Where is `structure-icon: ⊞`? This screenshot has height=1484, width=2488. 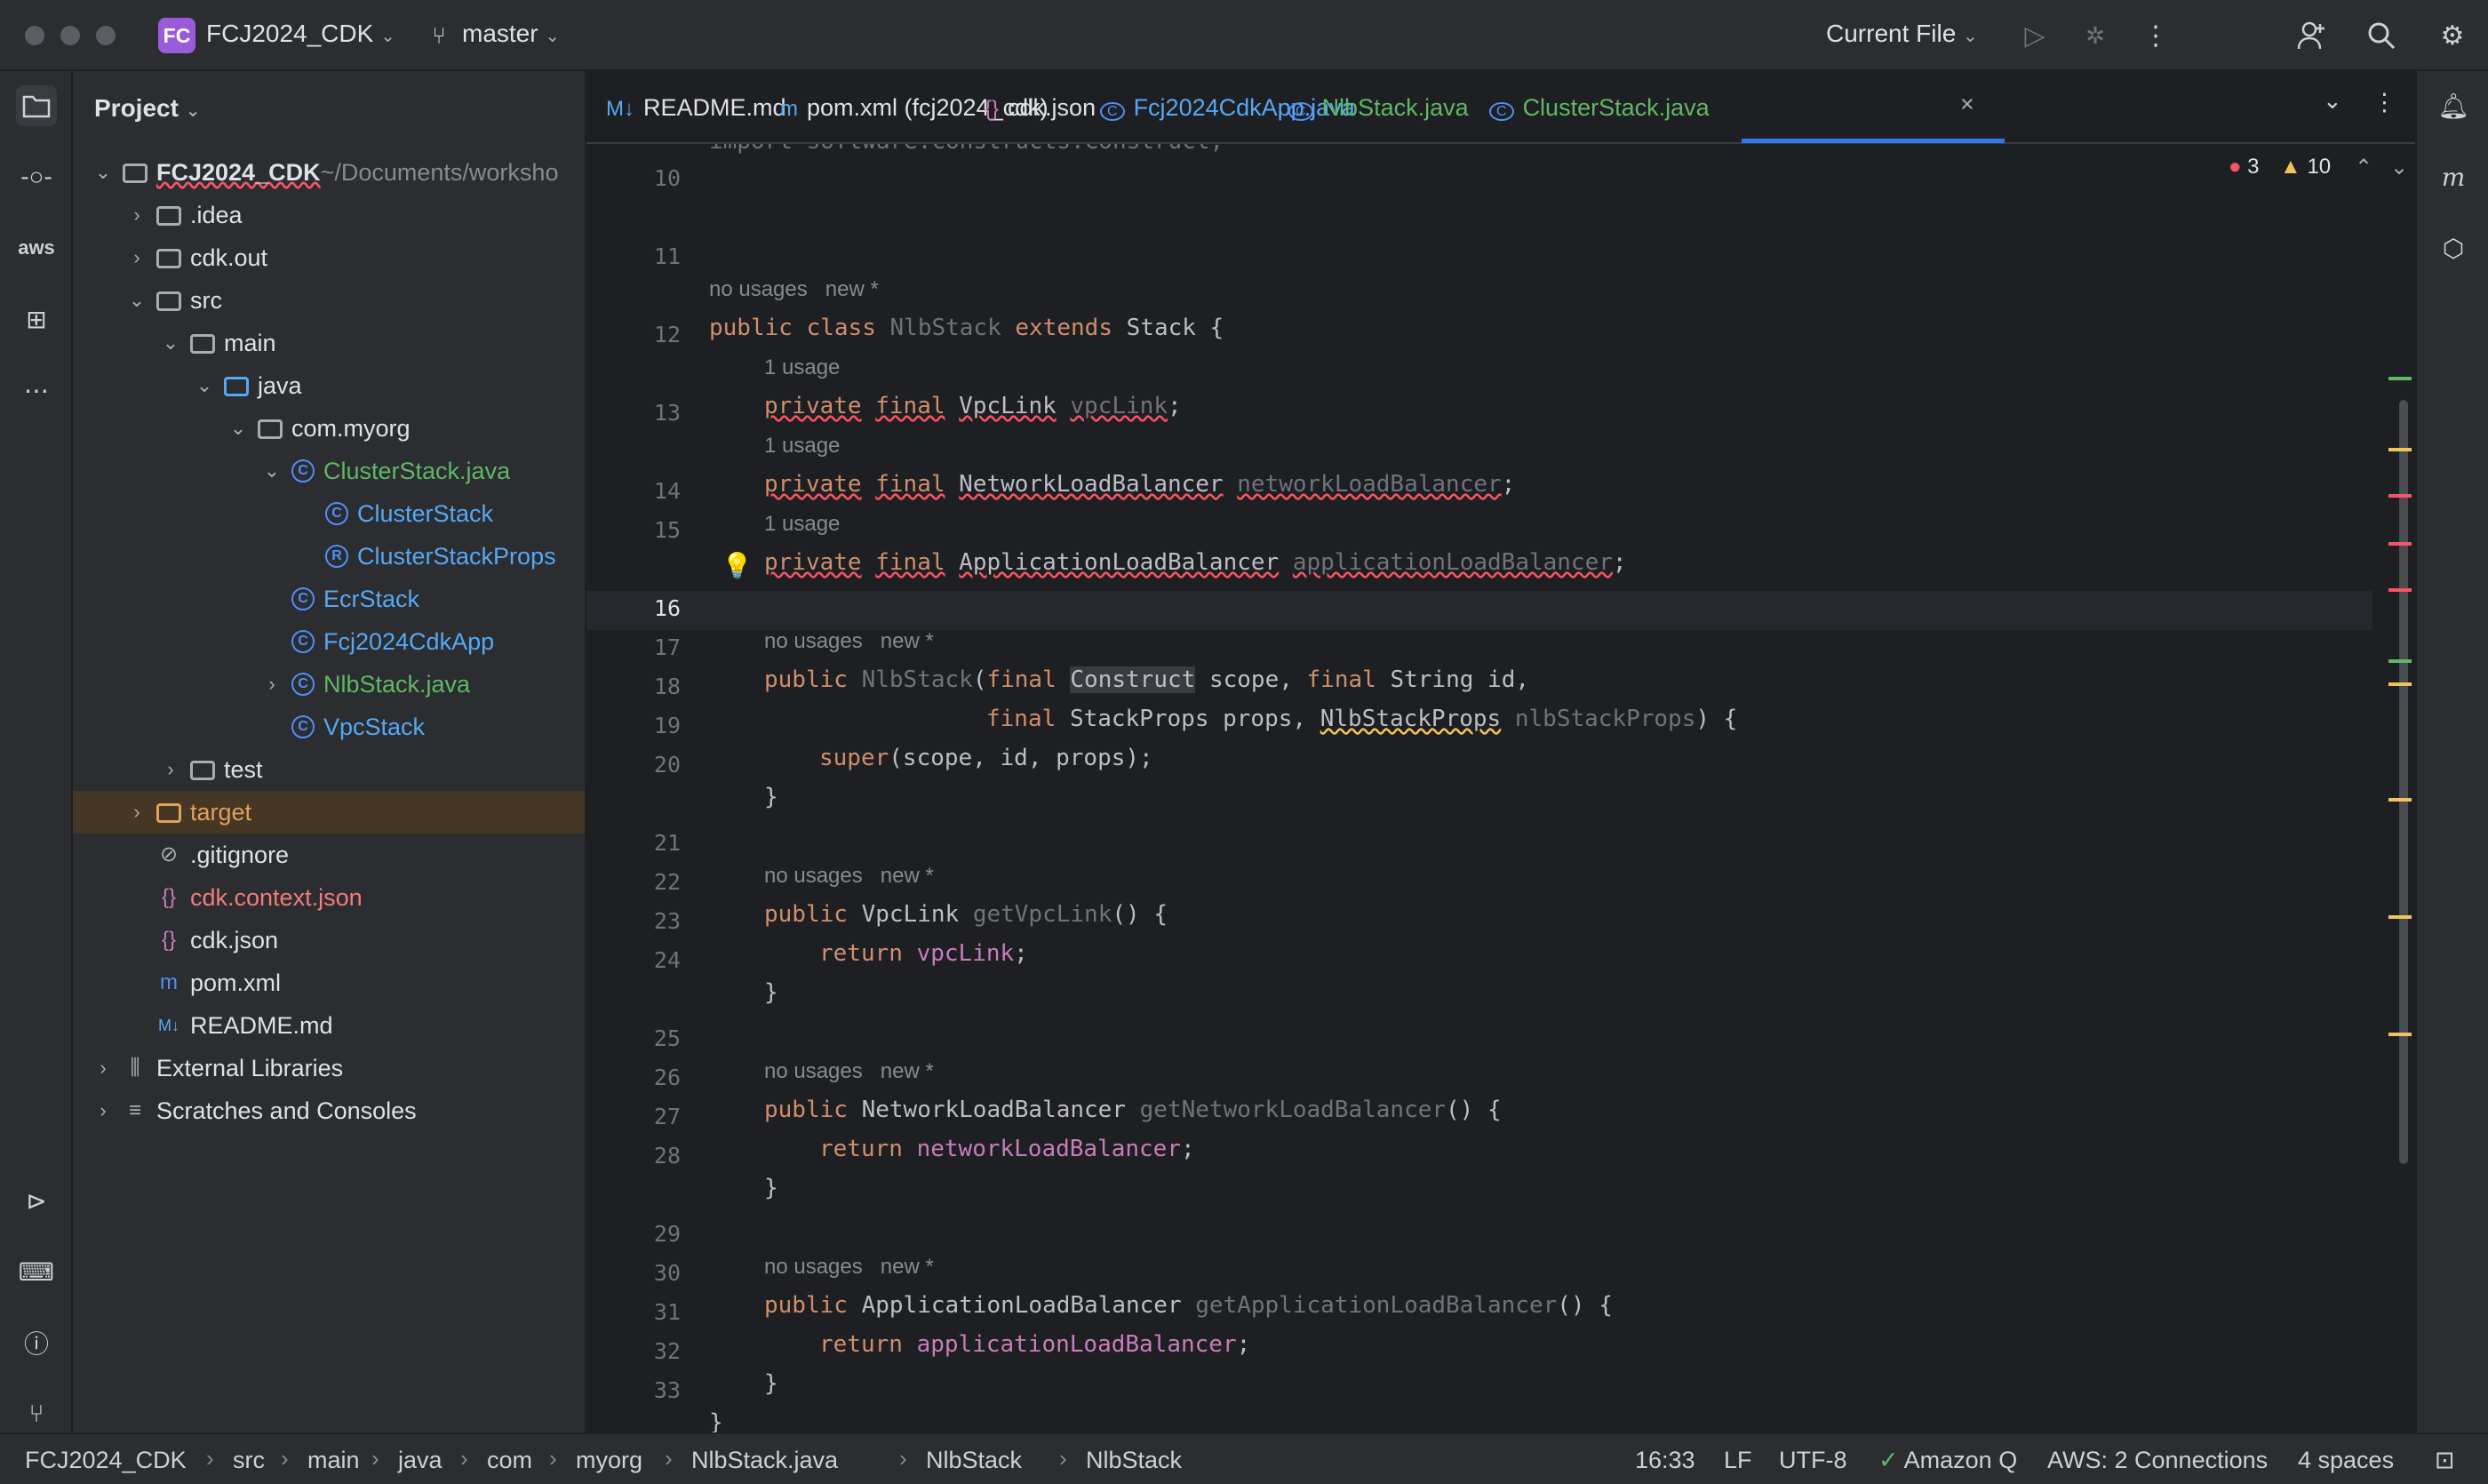 structure-icon: ⊞ is located at coordinates (36, 319).